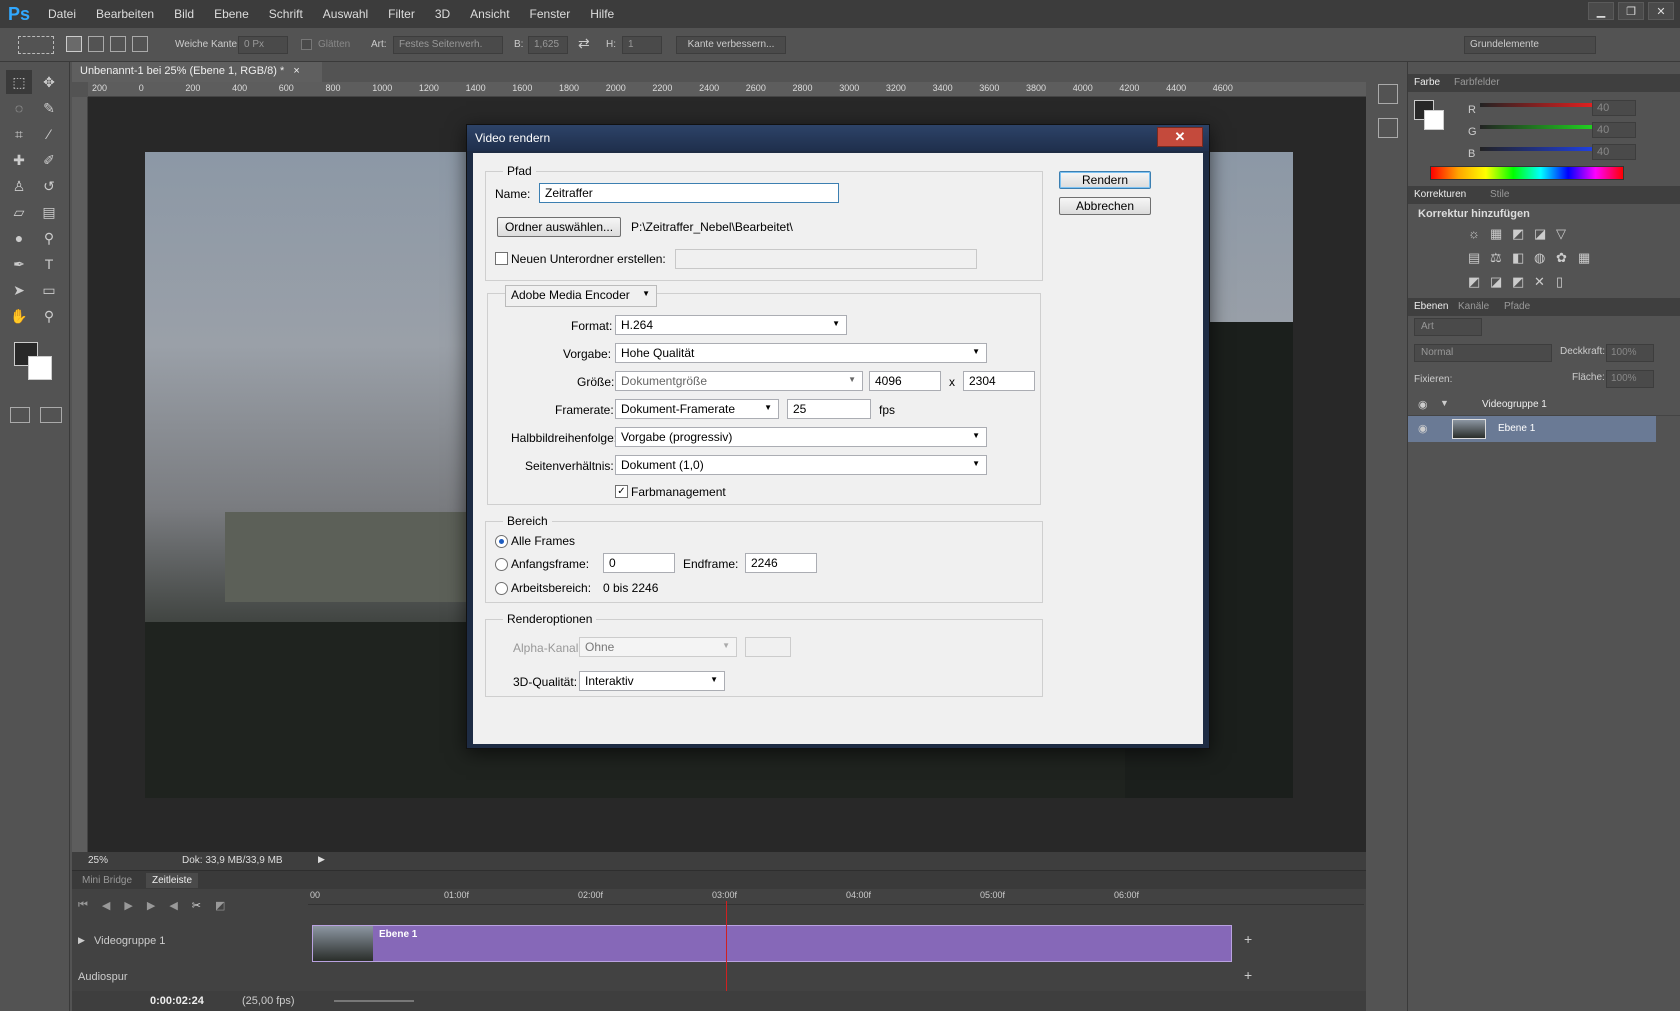 The width and height of the screenshot is (1680, 1011). Describe the element at coordinates (1431, 306) in the screenshot. I see `tab-ebenen: Ebenen` at that location.